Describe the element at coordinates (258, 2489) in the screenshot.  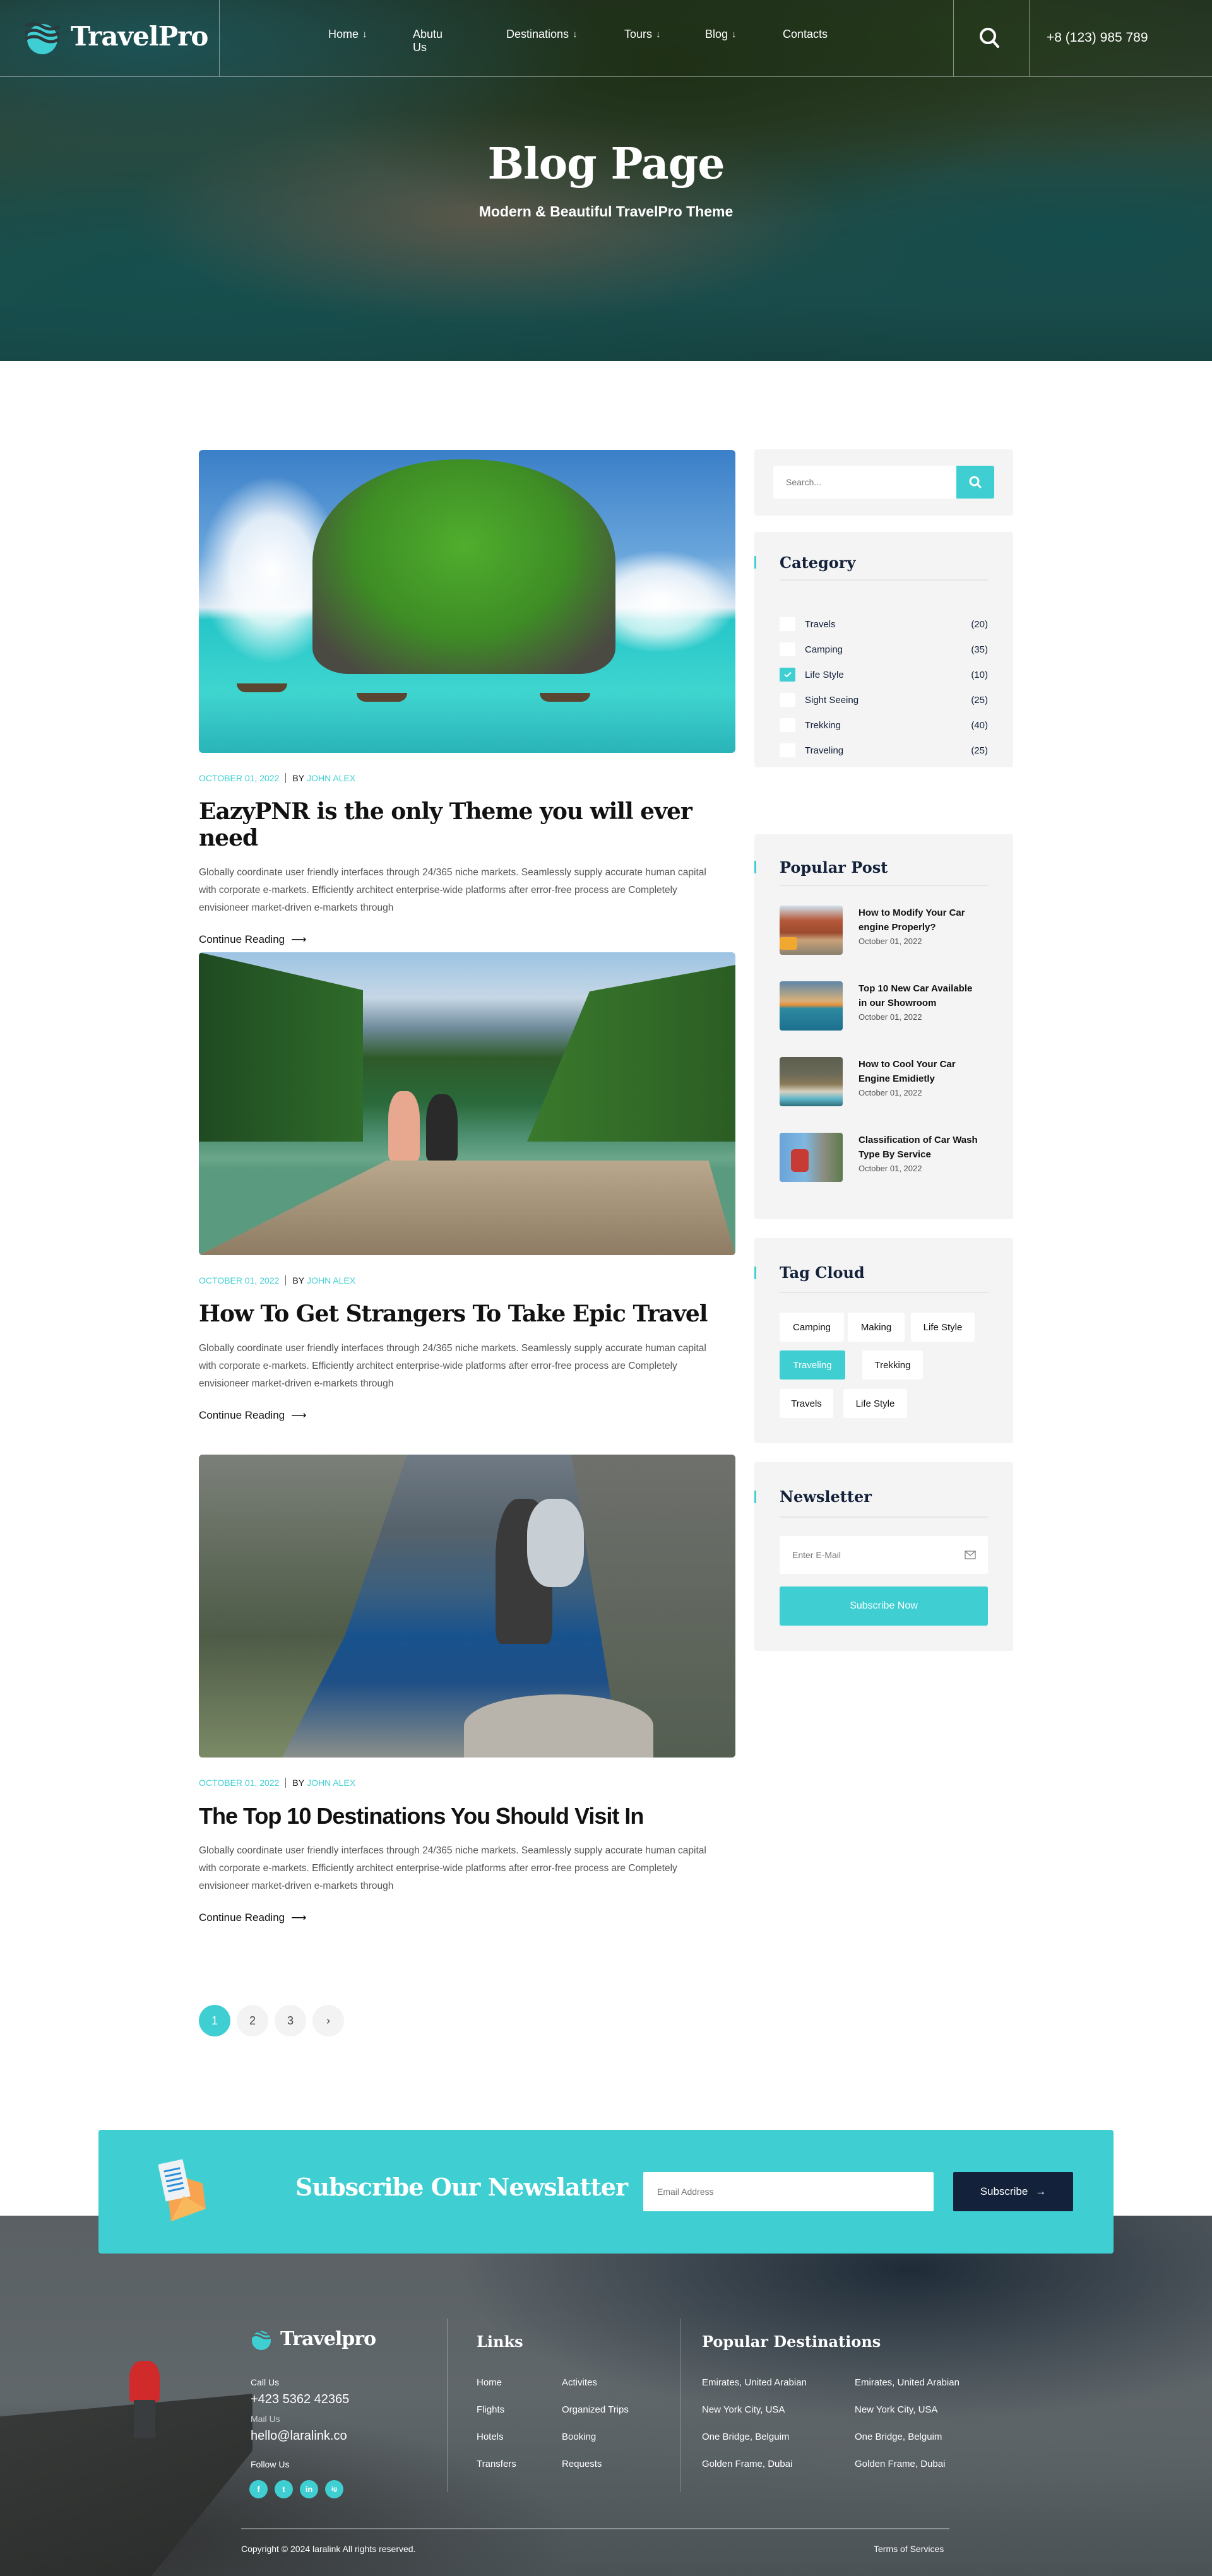
I see `facebook-icon: f` at that location.